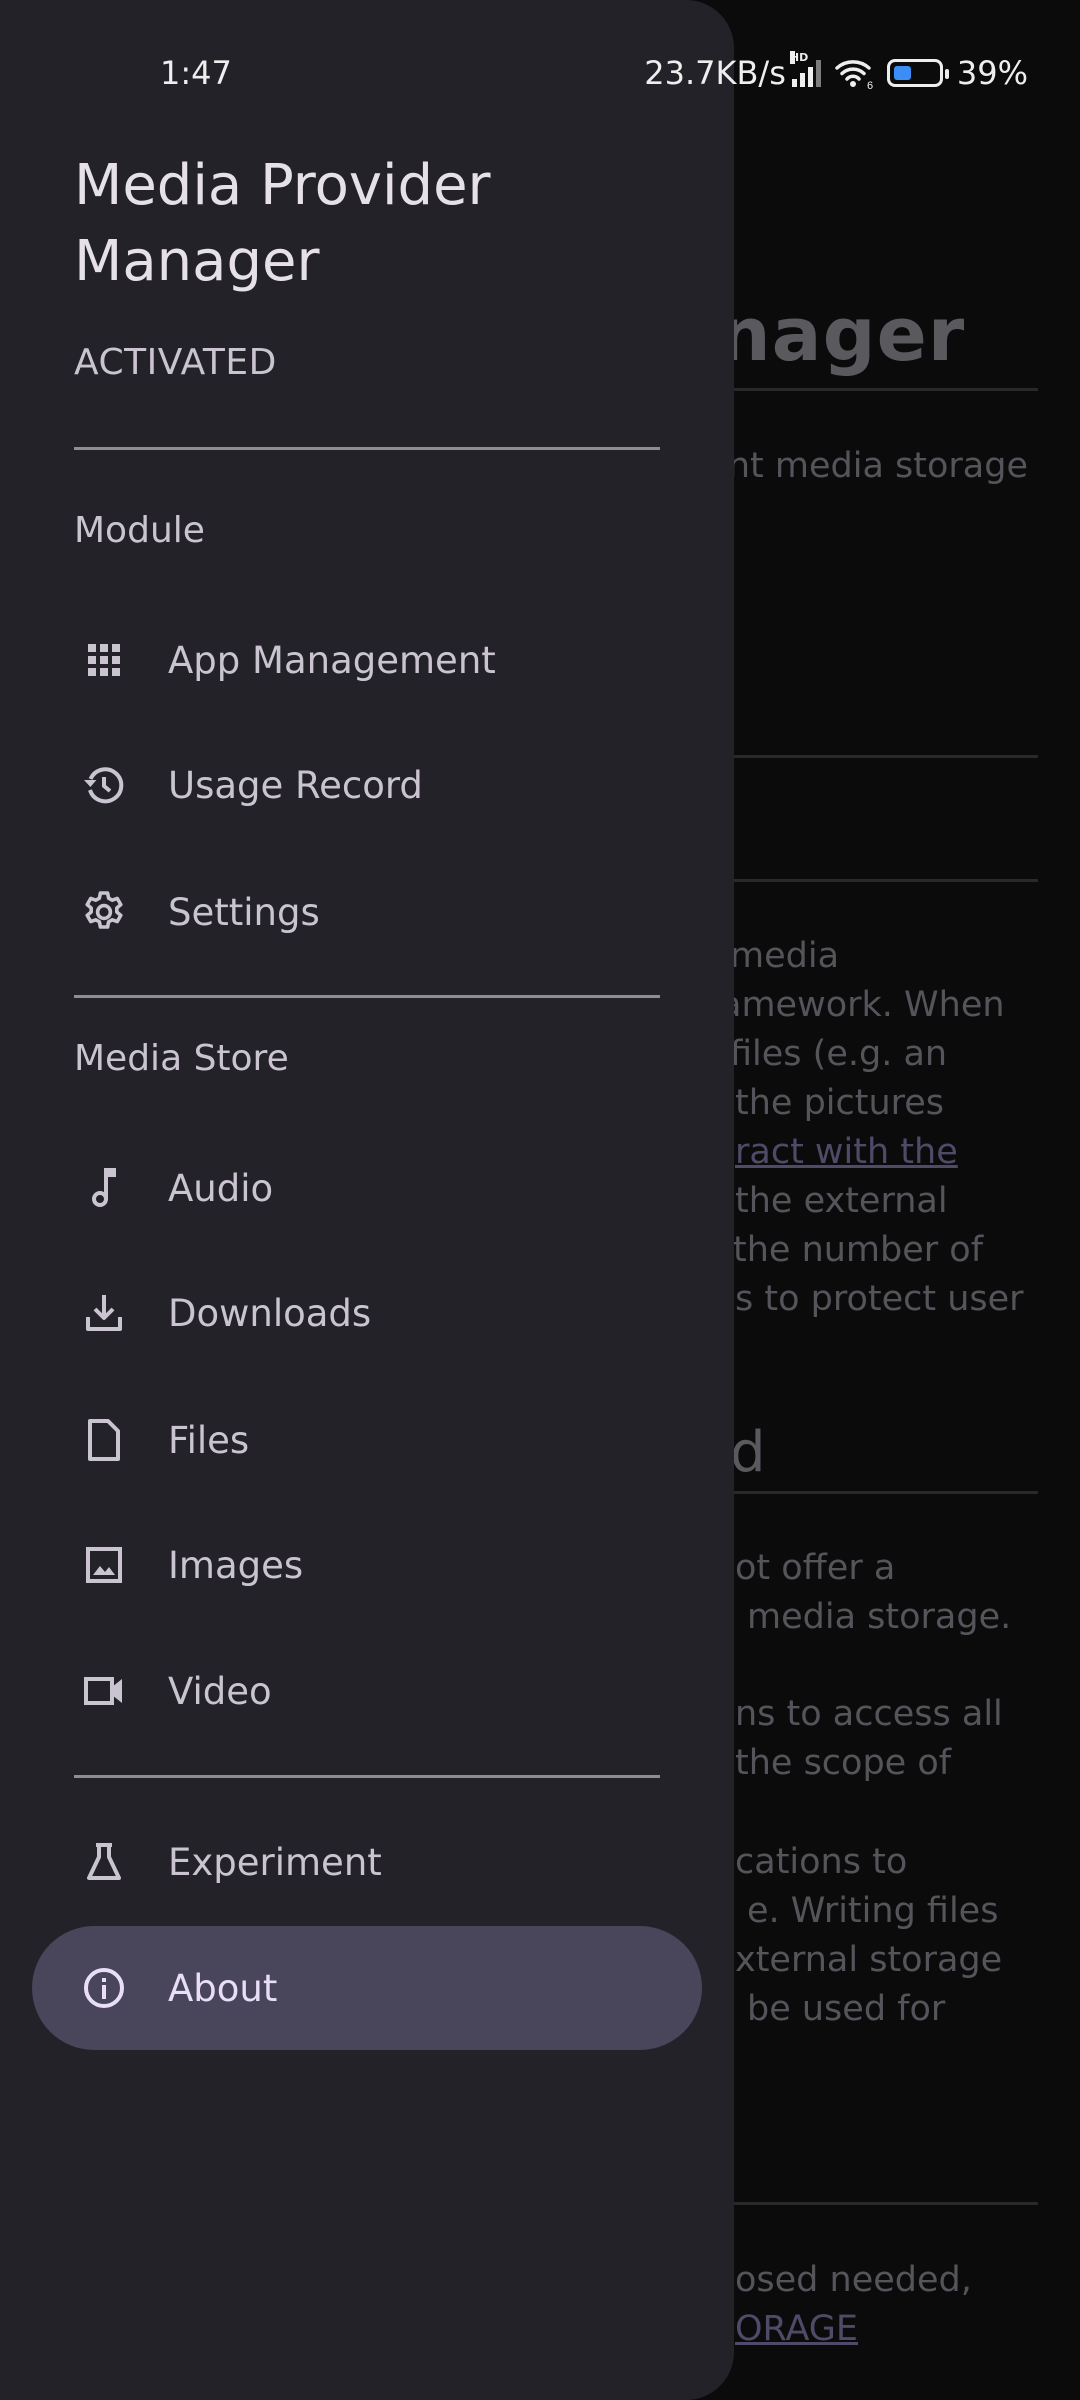  Describe the element at coordinates (862, 1152) in the screenshot. I see `background-link: ract with the` at that location.